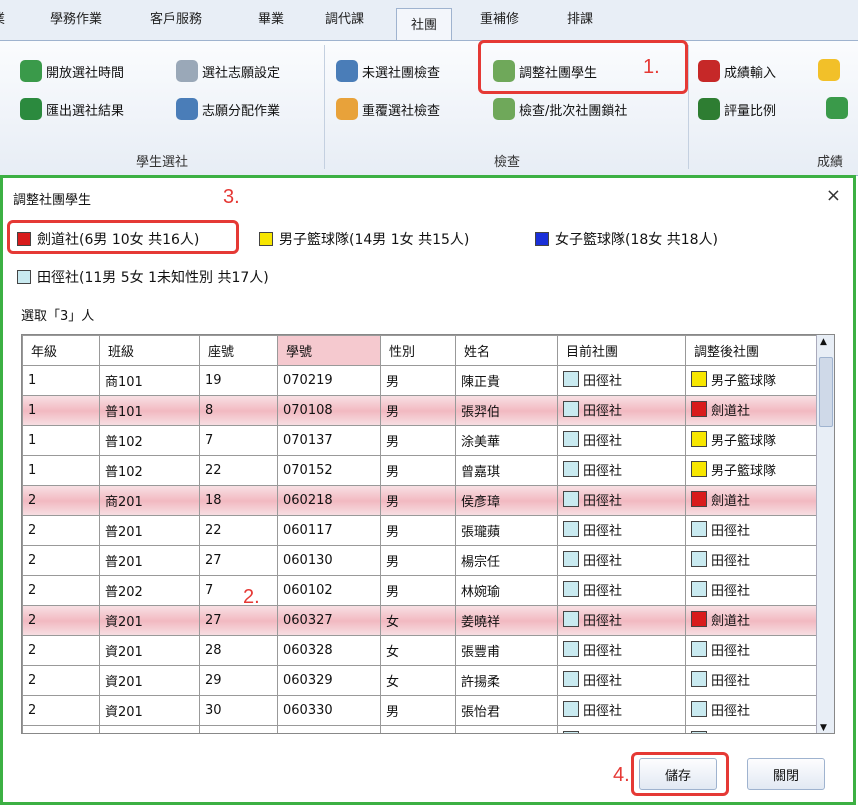 This screenshot has width=858, height=805. Describe the element at coordinates (329, 530) in the screenshot. I see `cell: 060117` at that location.